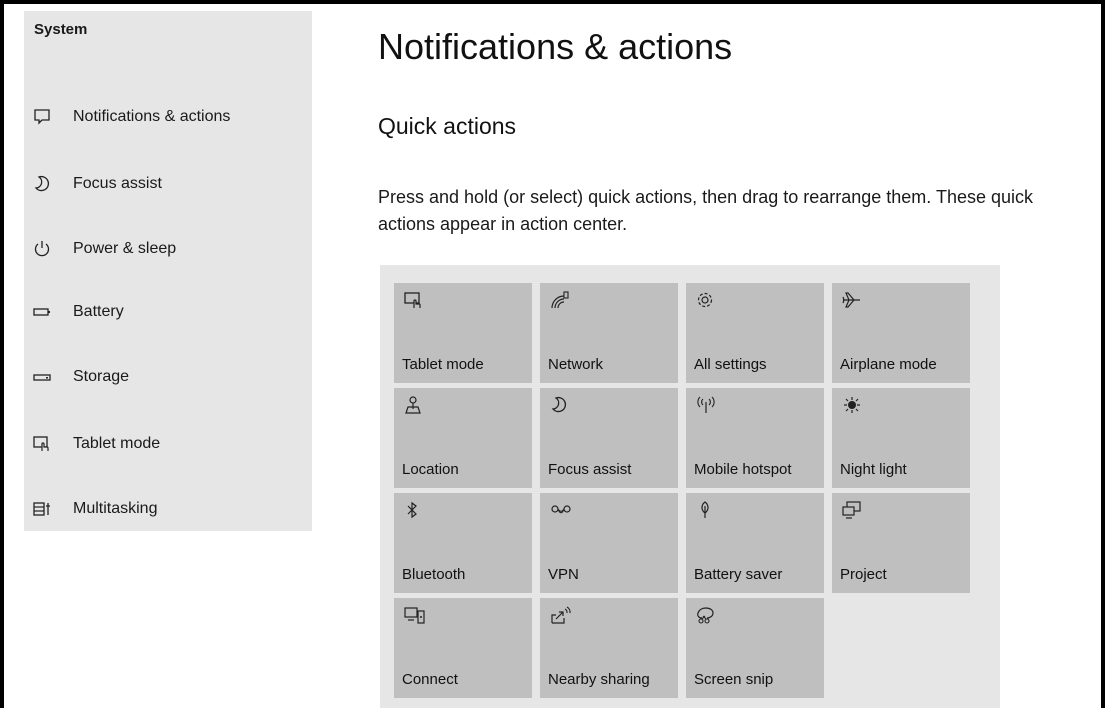  What do you see at coordinates (42, 377) in the screenshot?
I see `storage-icon` at bounding box center [42, 377].